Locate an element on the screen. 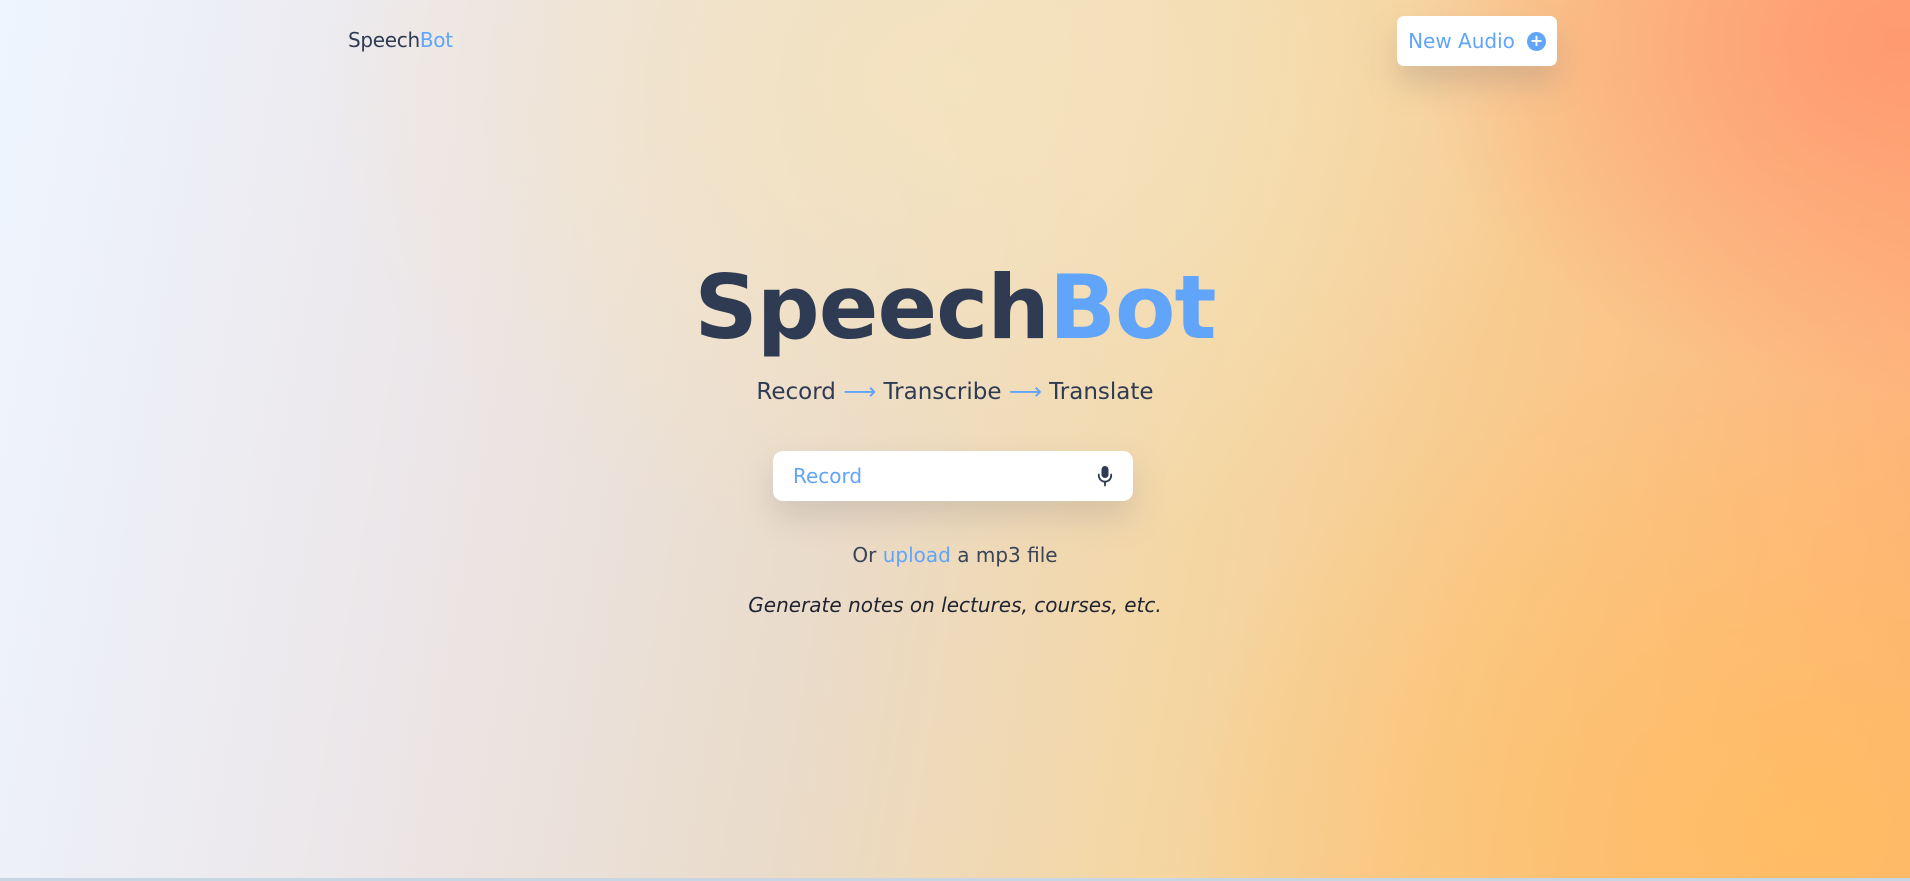  record-label: Record is located at coordinates (828, 476).